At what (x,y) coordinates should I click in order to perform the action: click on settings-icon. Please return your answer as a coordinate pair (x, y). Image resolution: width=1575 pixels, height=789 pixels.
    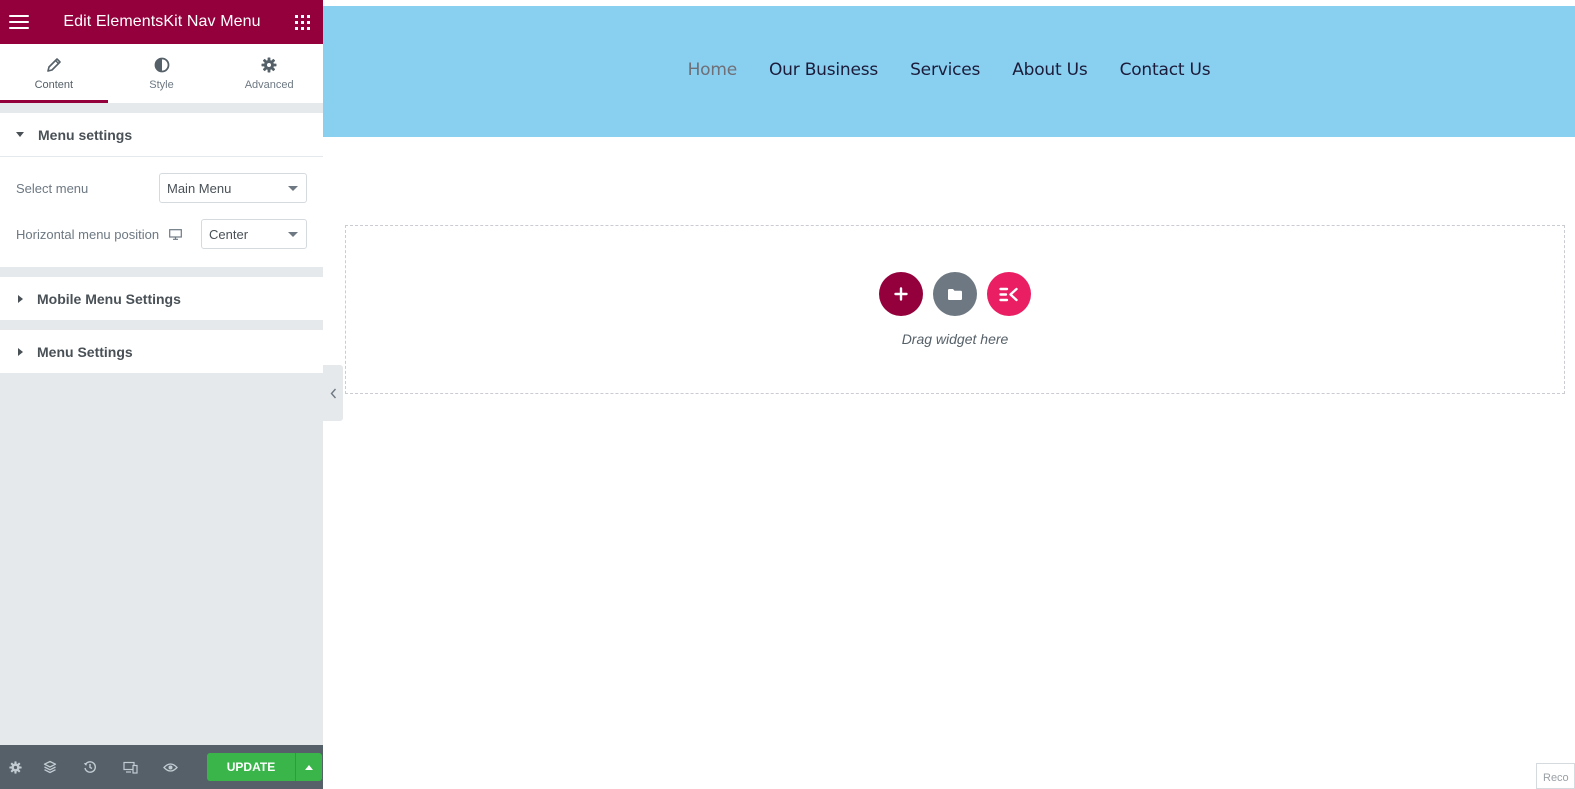
    Looking at the image, I should click on (15, 767).